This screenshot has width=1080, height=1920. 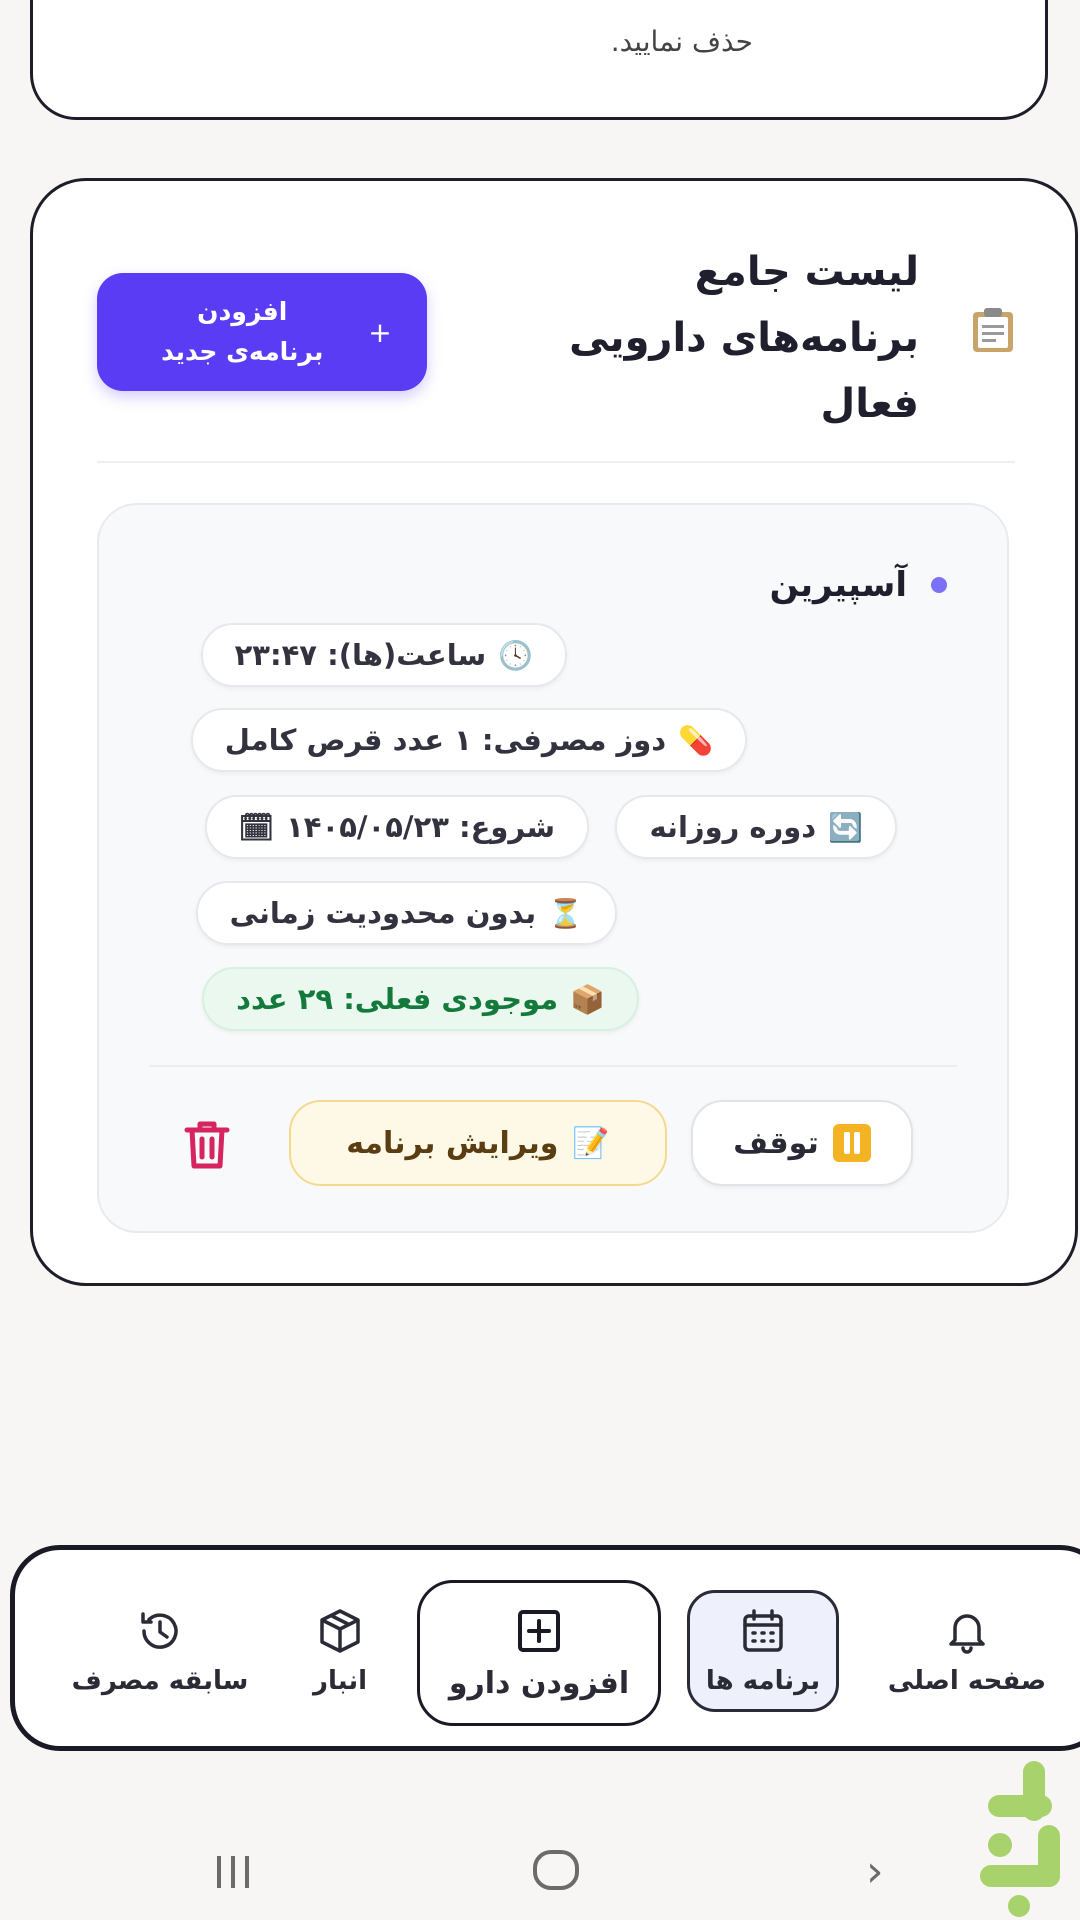 I want to click on nav-programs: برنامه ها, so click(x=763, y=1651).